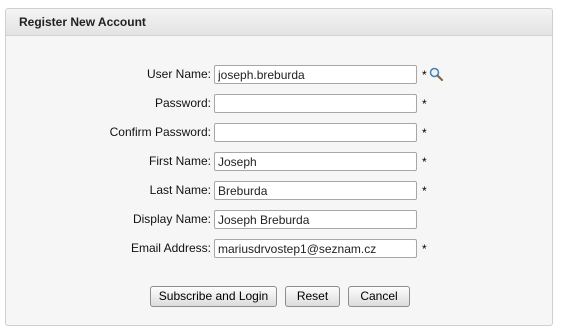 The height and width of the screenshot is (335, 561). I want to click on cancel-button: Cancel, so click(379, 296).